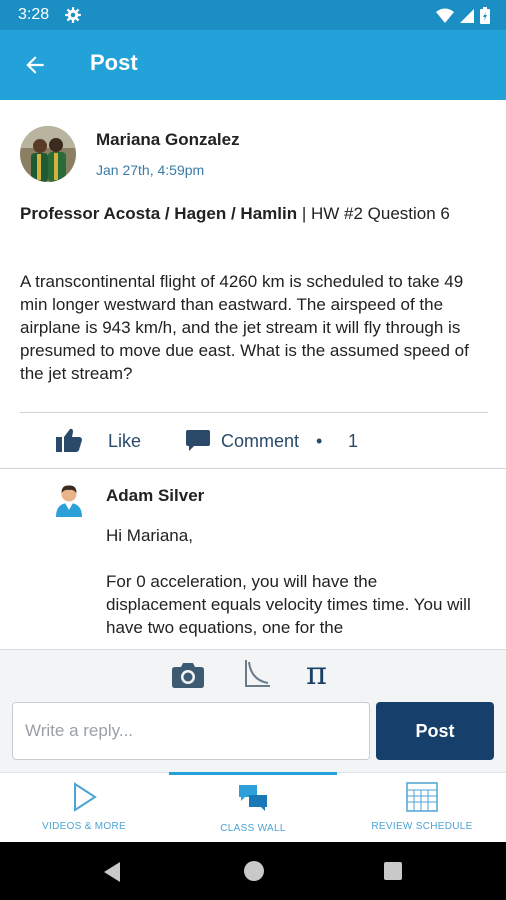 The width and height of the screenshot is (506, 900). Describe the element at coordinates (85, 797) in the screenshot. I see `play-icon` at that location.